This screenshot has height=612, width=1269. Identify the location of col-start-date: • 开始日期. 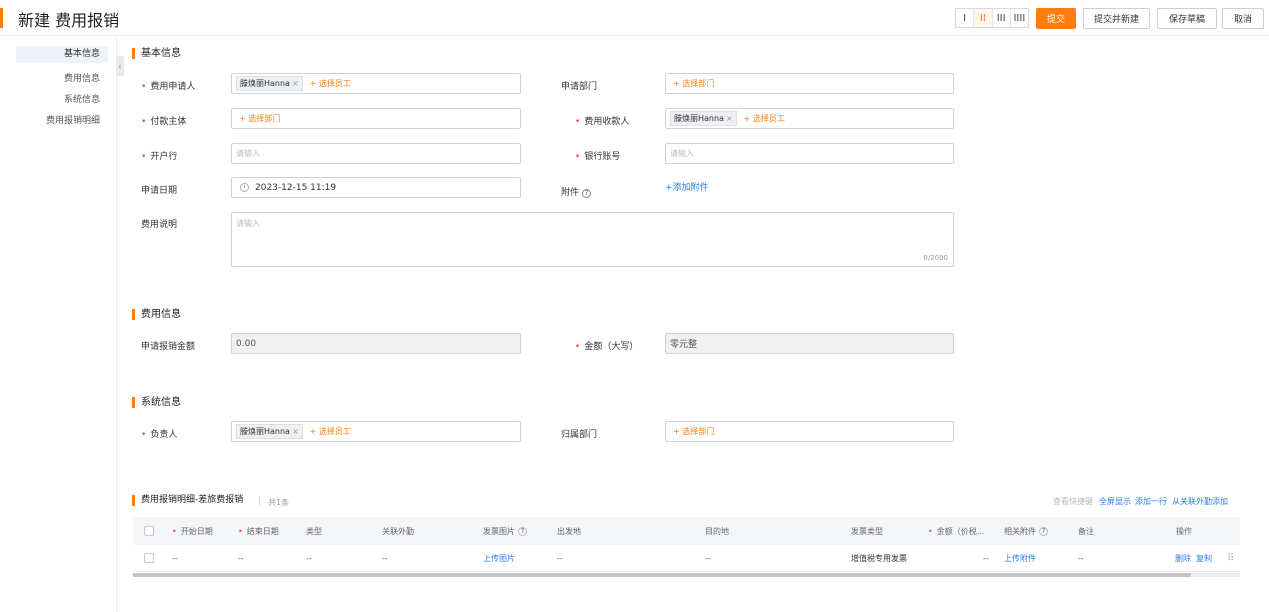
(192, 531).